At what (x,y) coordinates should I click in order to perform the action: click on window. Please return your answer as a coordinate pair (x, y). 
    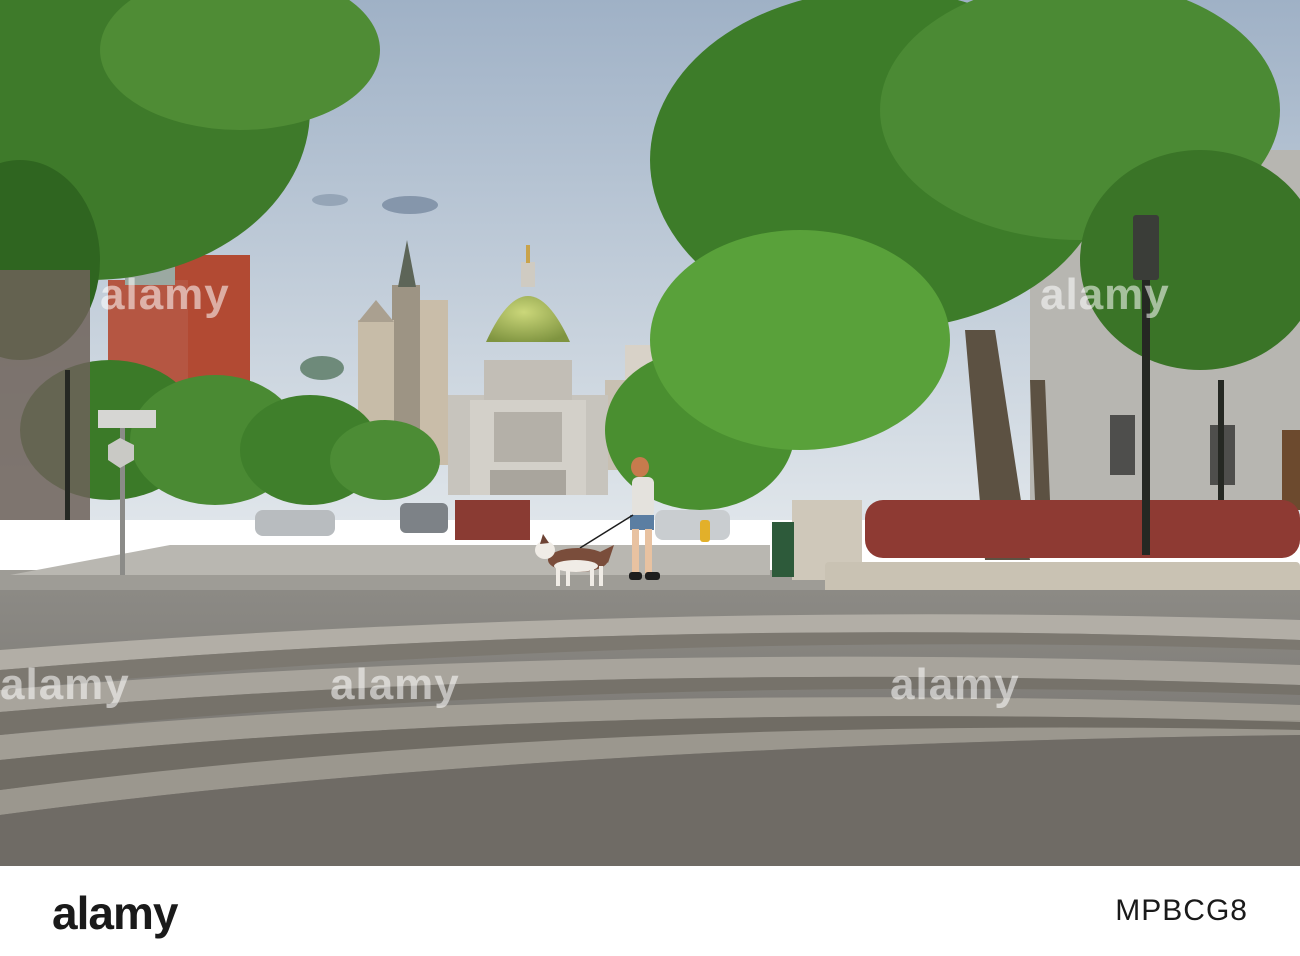
    Looking at the image, I should click on (1122, 445).